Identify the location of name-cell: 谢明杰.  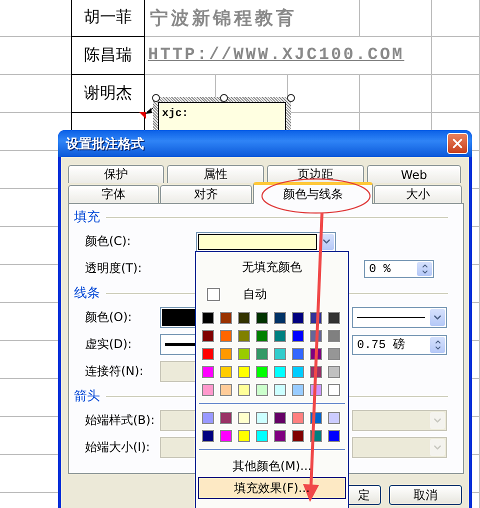
(108, 94).